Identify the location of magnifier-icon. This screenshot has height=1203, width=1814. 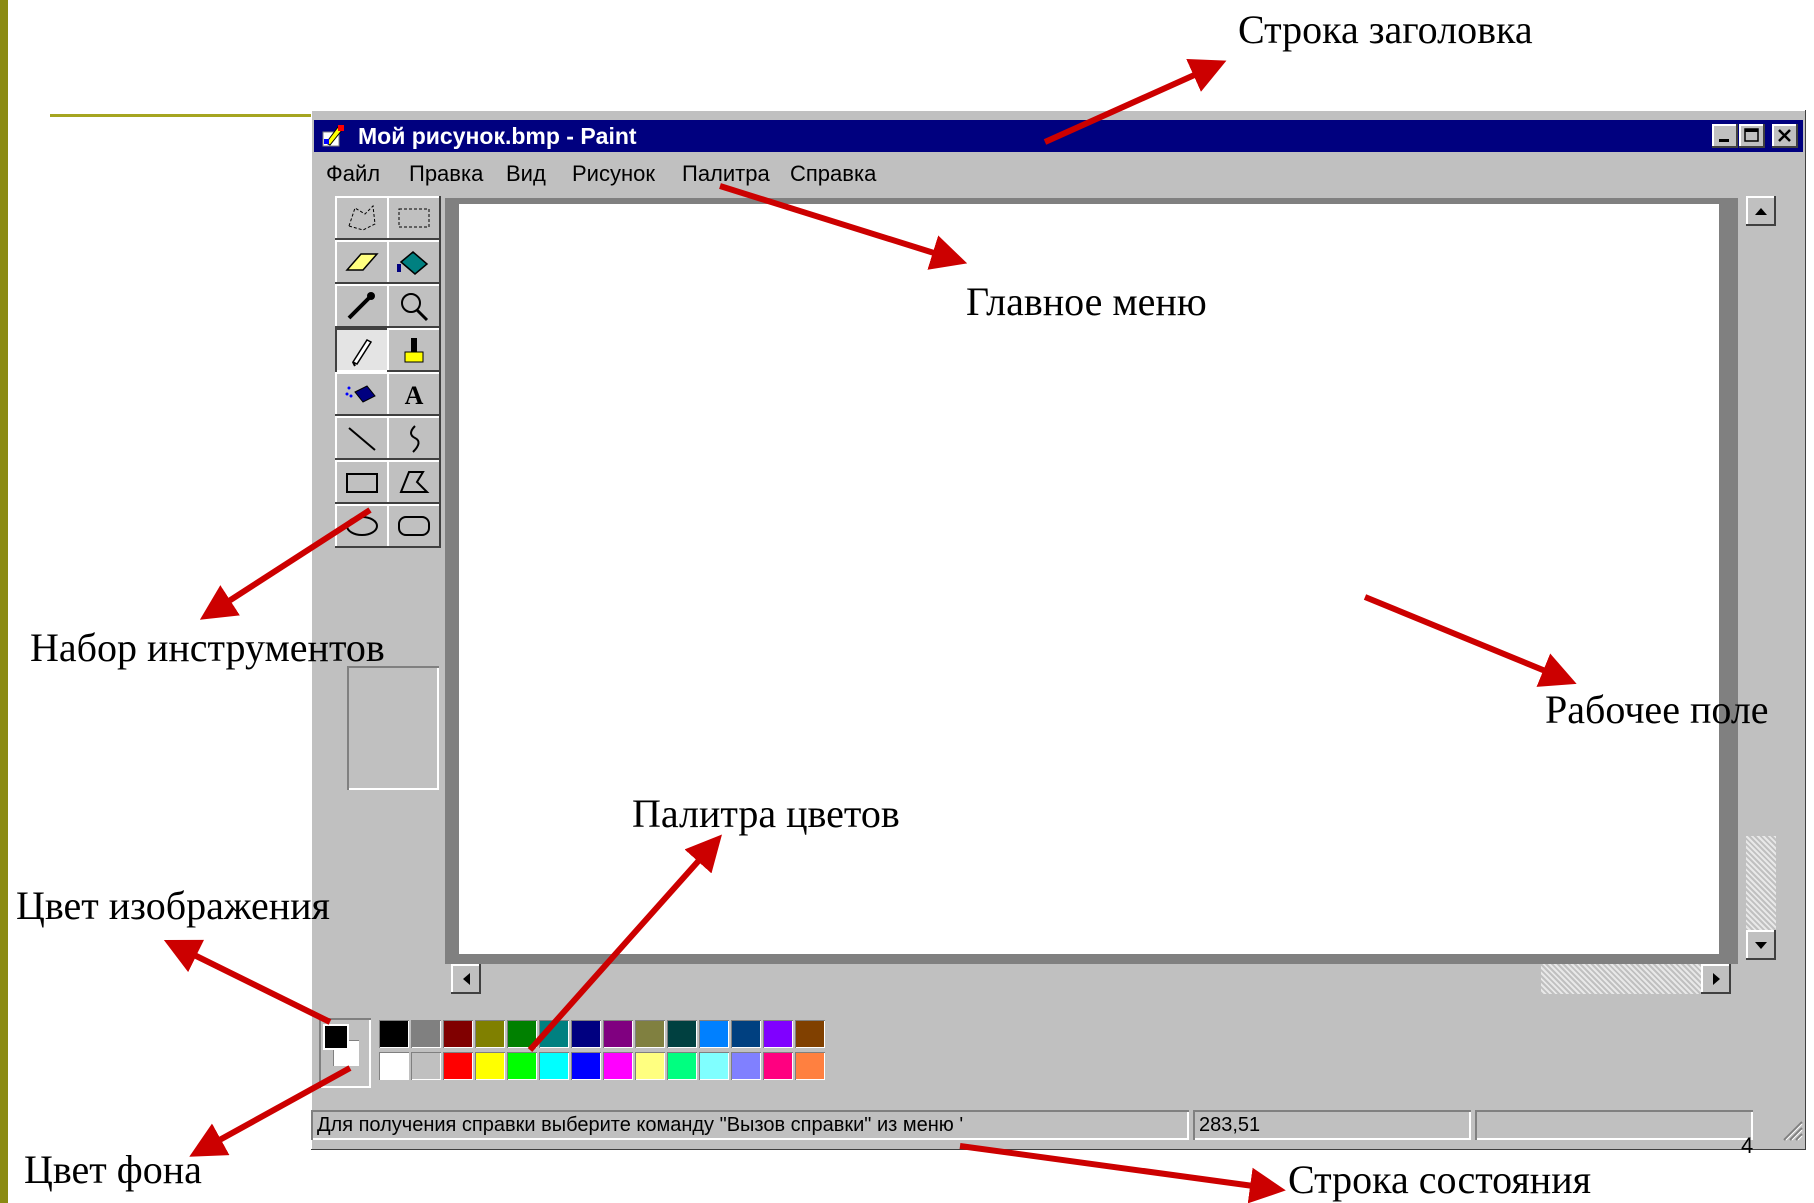
(415, 307).